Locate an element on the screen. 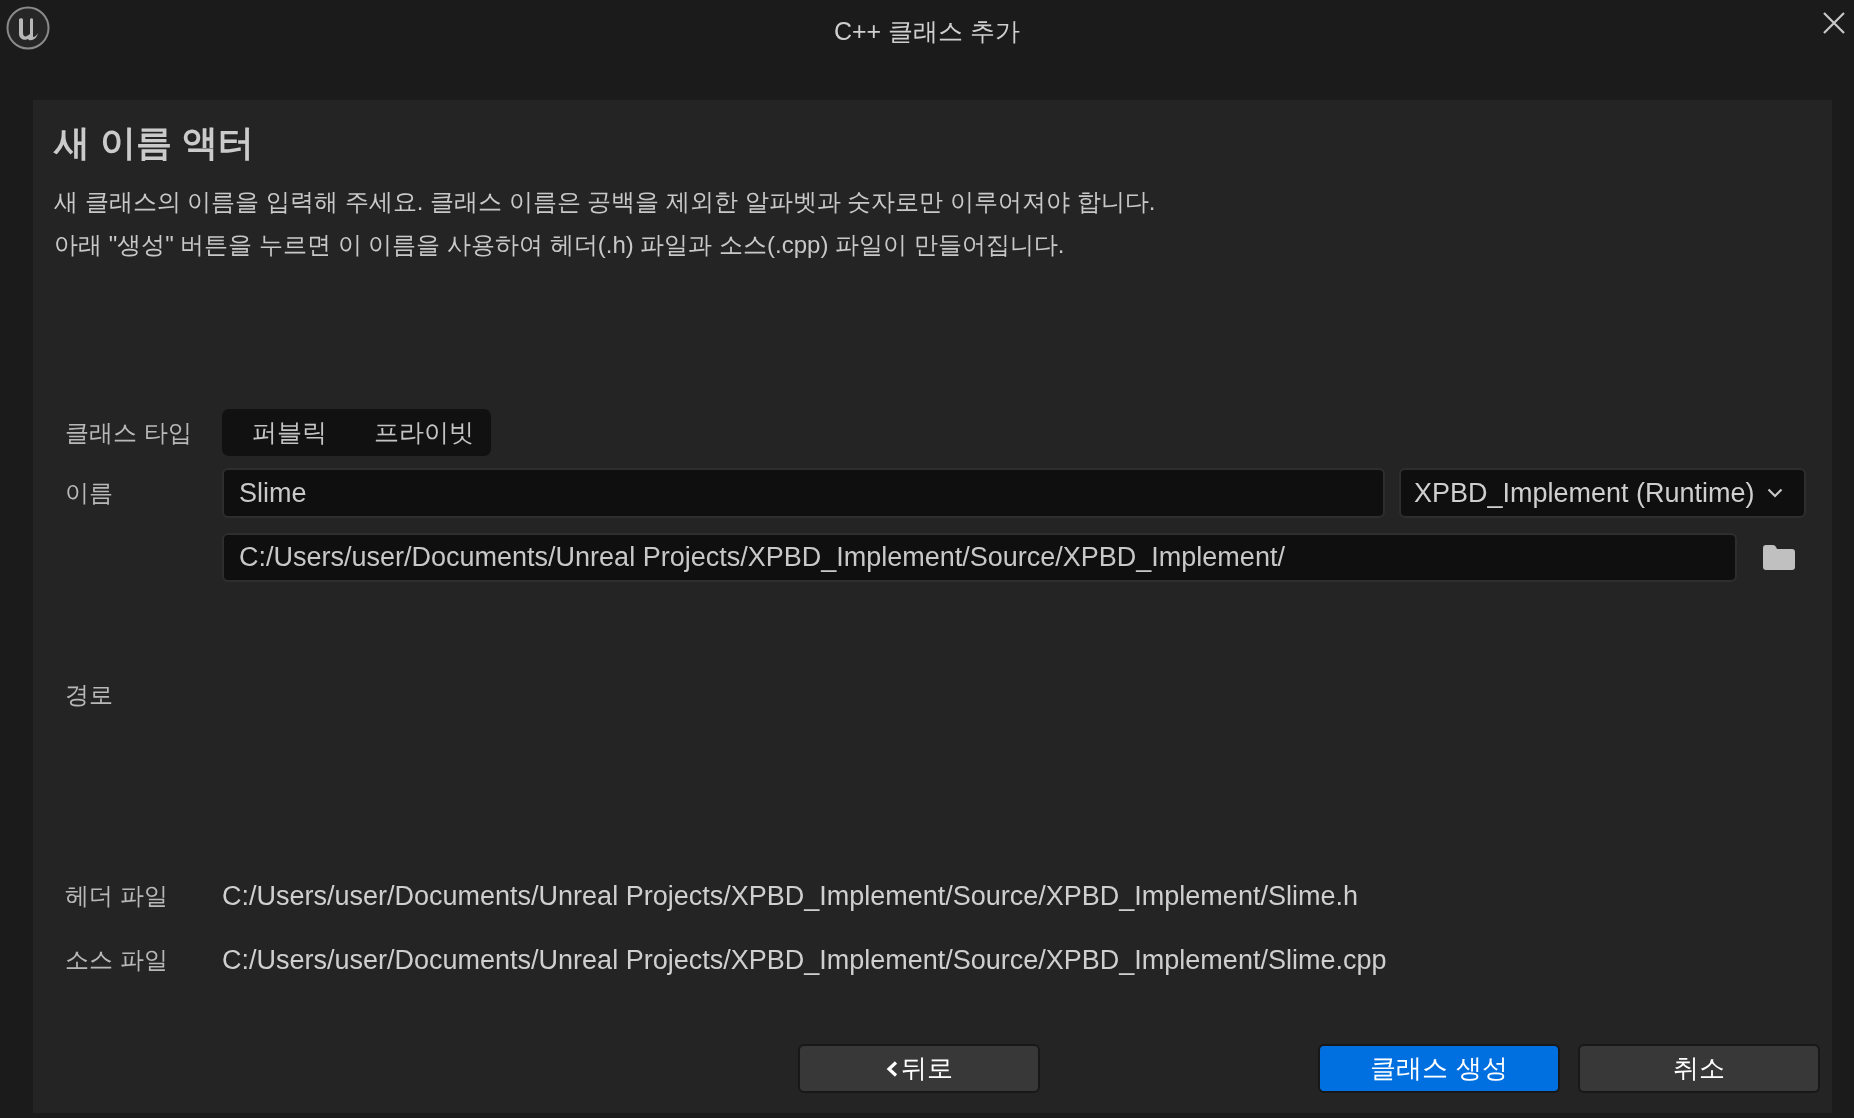  field-label: 헤더 파일 is located at coordinates (117, 896).